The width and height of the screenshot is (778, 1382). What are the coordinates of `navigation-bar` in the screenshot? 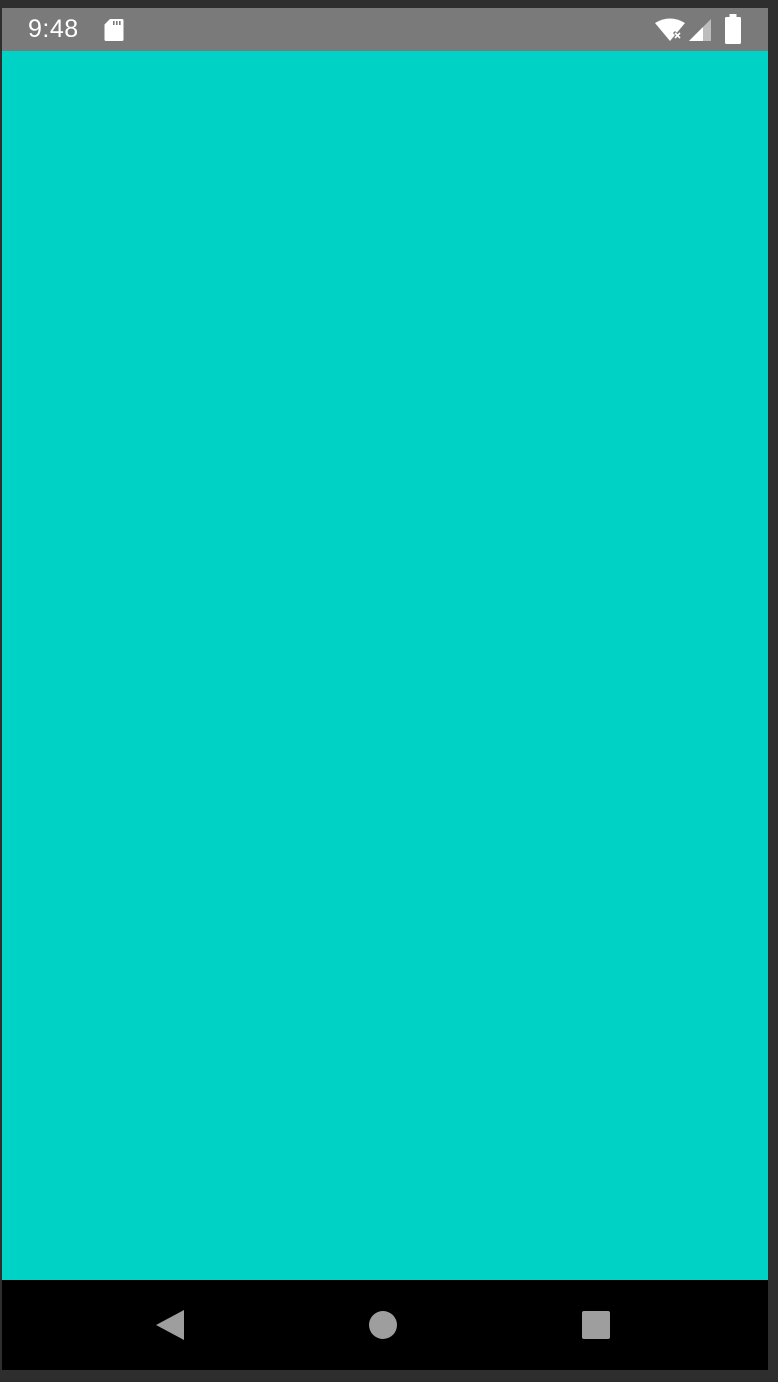 It's located at (385, 1325).